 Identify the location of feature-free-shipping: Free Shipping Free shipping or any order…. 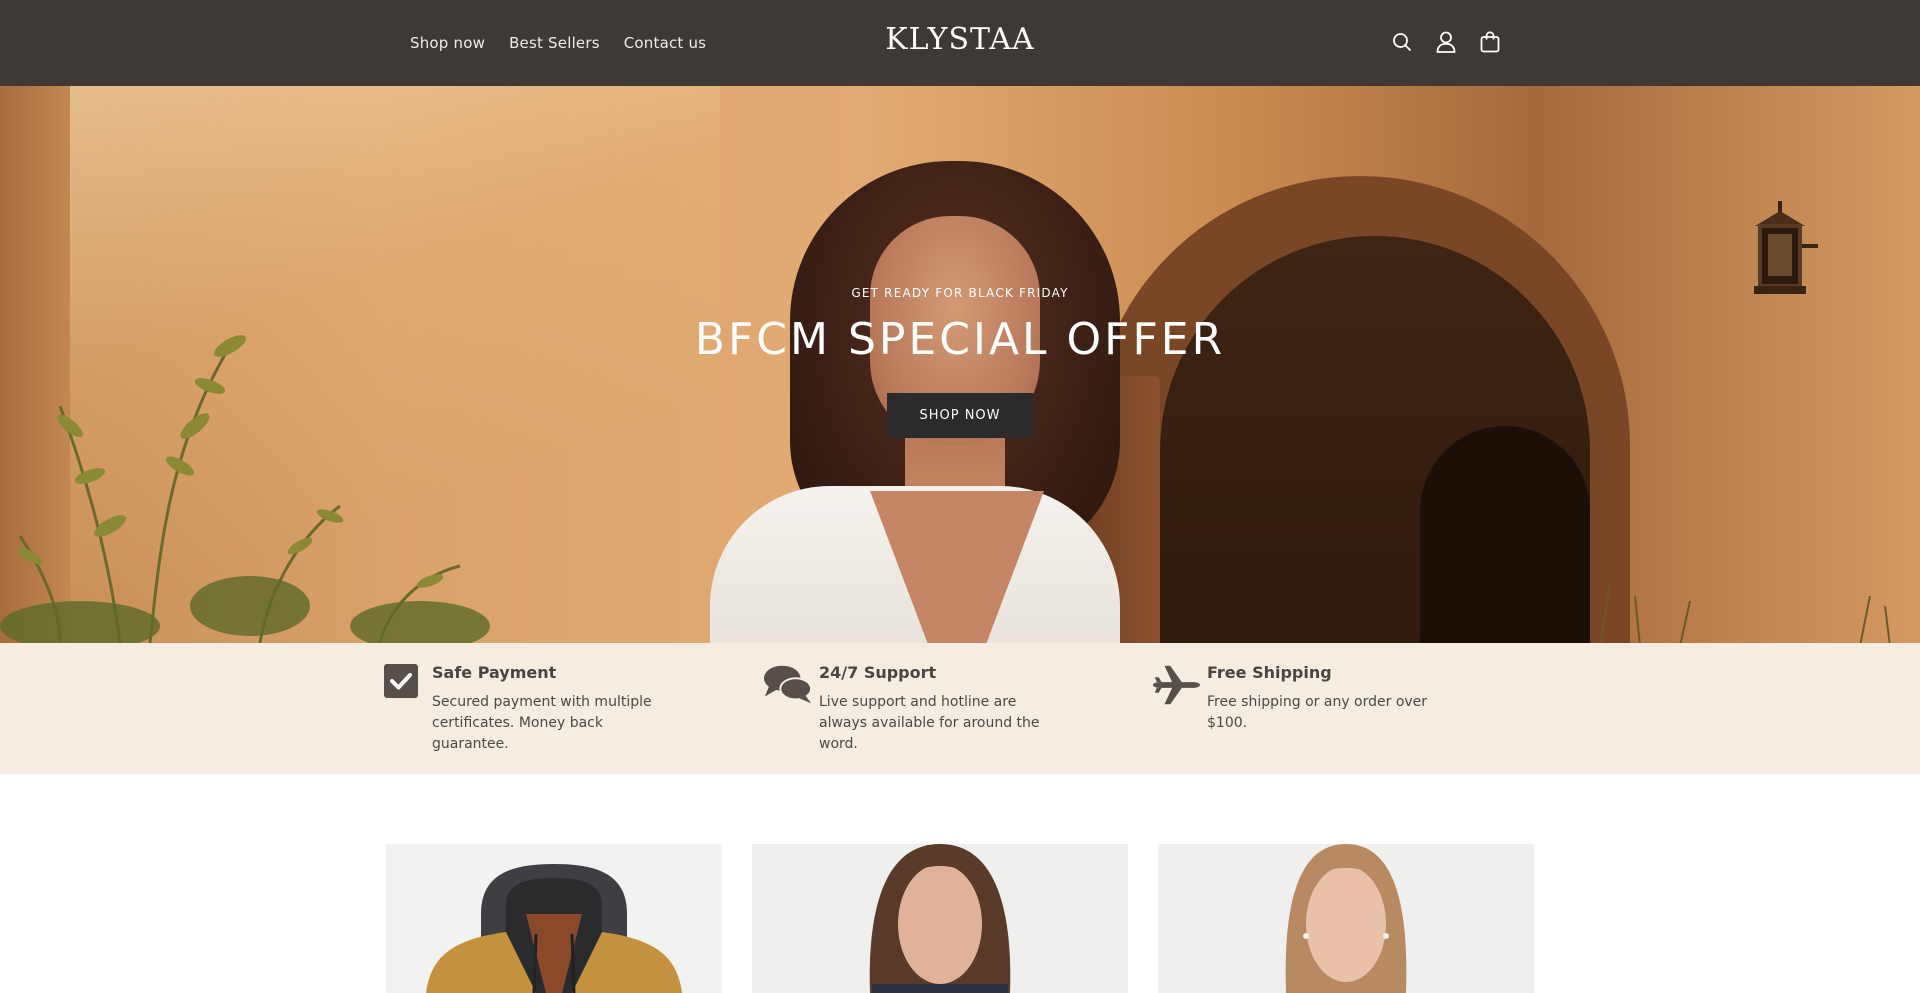
(1301, 698).